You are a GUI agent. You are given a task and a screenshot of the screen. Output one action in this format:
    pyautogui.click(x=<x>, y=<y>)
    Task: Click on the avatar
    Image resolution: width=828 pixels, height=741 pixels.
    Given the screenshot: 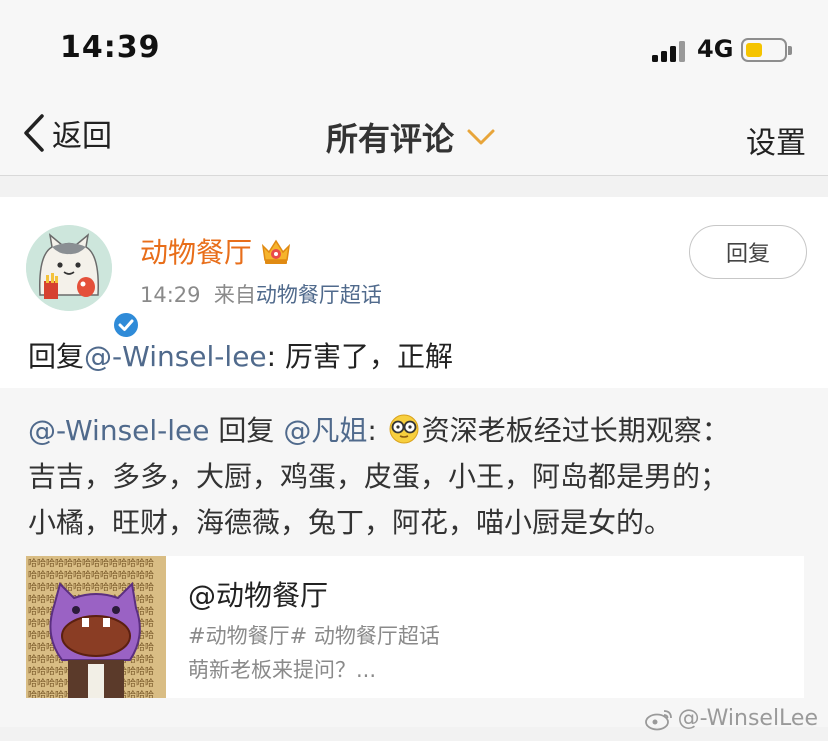 What is the action you would take?
    pyautogui.click(x=83, y=282)
    